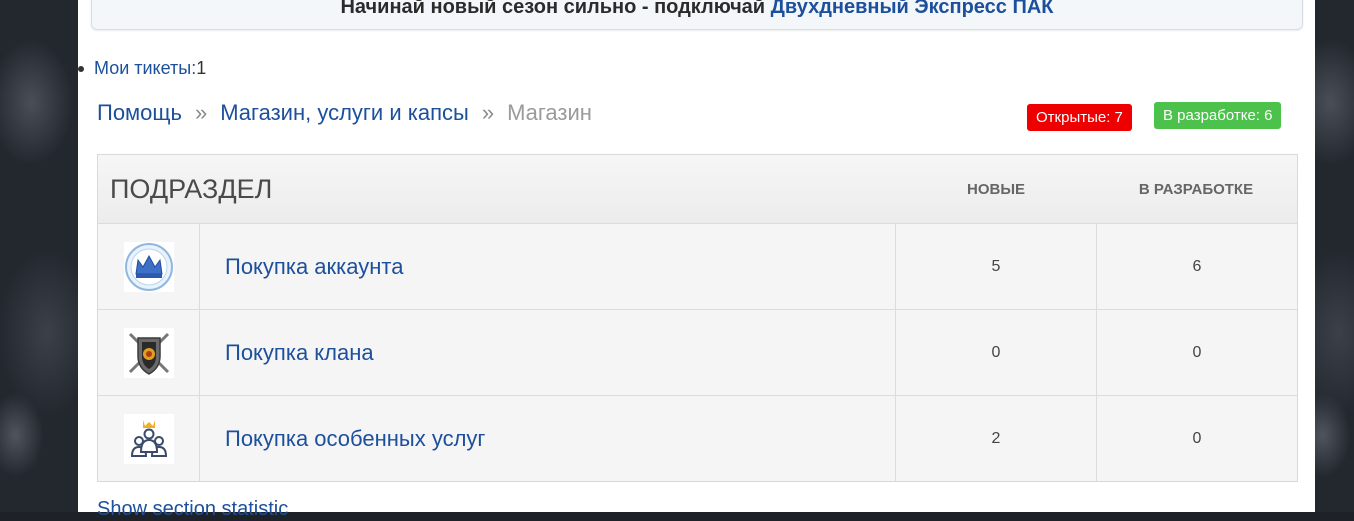  I want to click on banner-text: Начинай новый сезон сильно - подключай, so click(555, 9).